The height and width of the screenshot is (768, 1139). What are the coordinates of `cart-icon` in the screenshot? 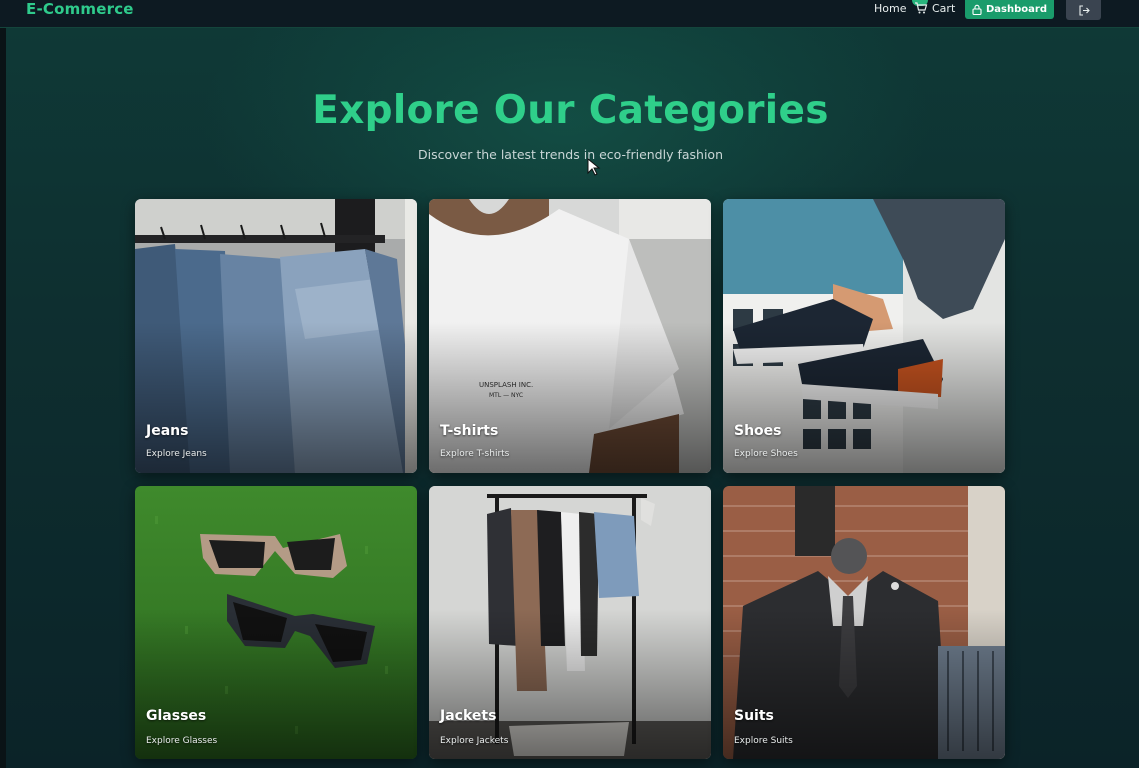 It's located at (921, 8).